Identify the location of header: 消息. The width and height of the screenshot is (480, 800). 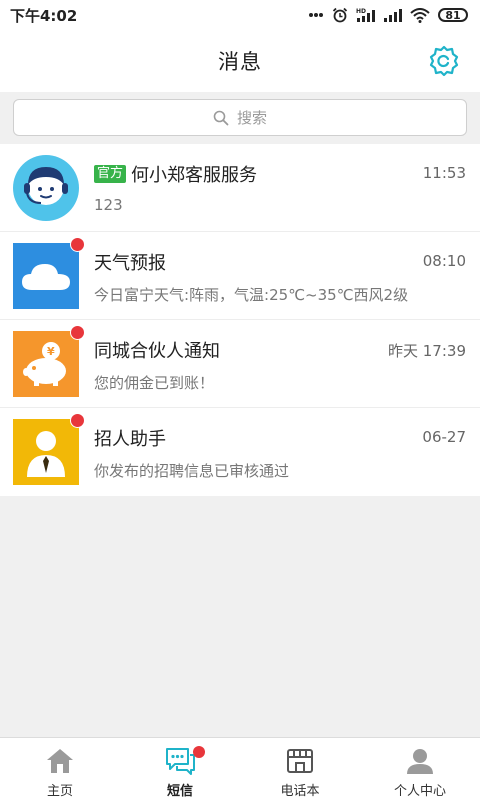
(240, 61).